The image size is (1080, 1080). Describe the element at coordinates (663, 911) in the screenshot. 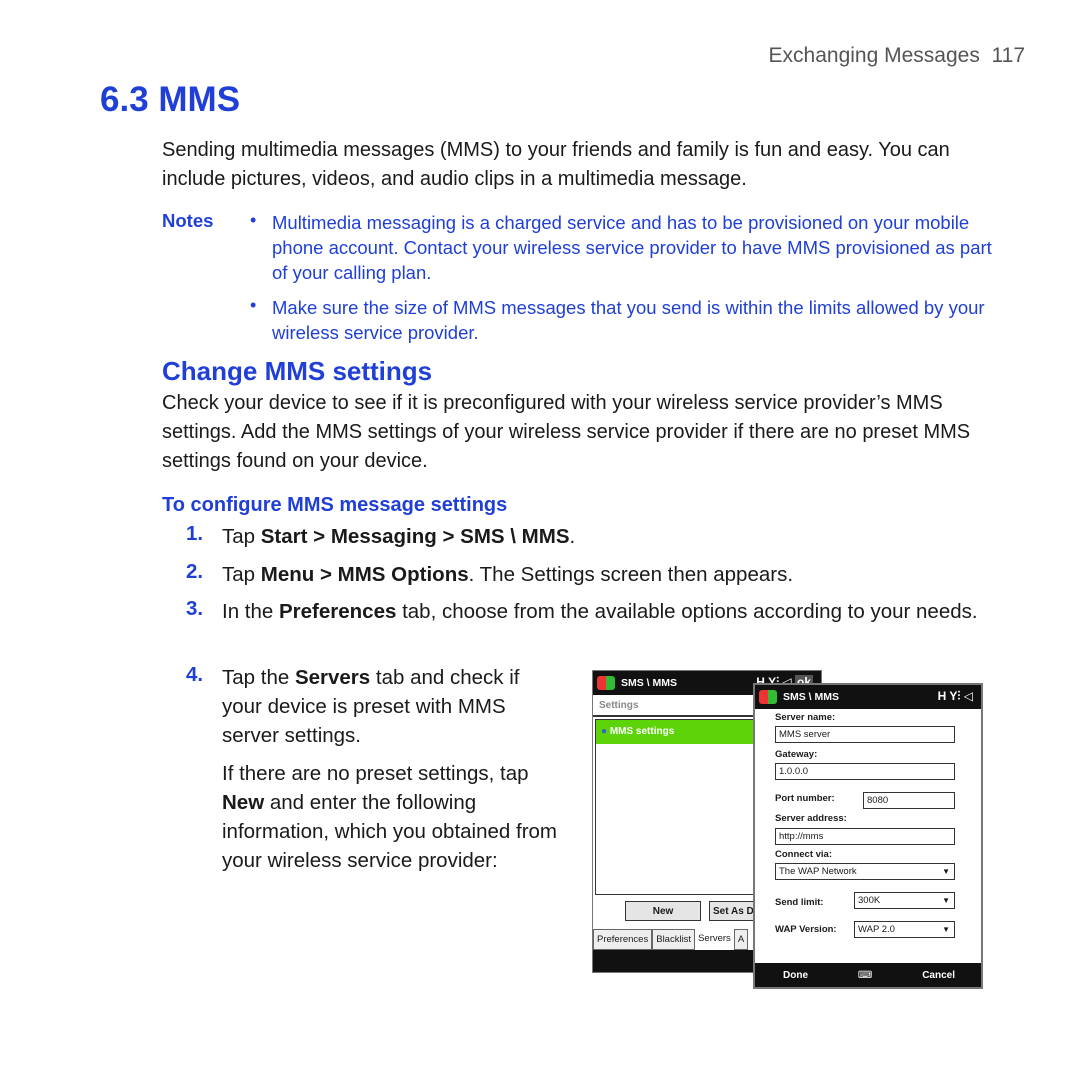

I see `new-button: New` at that location.